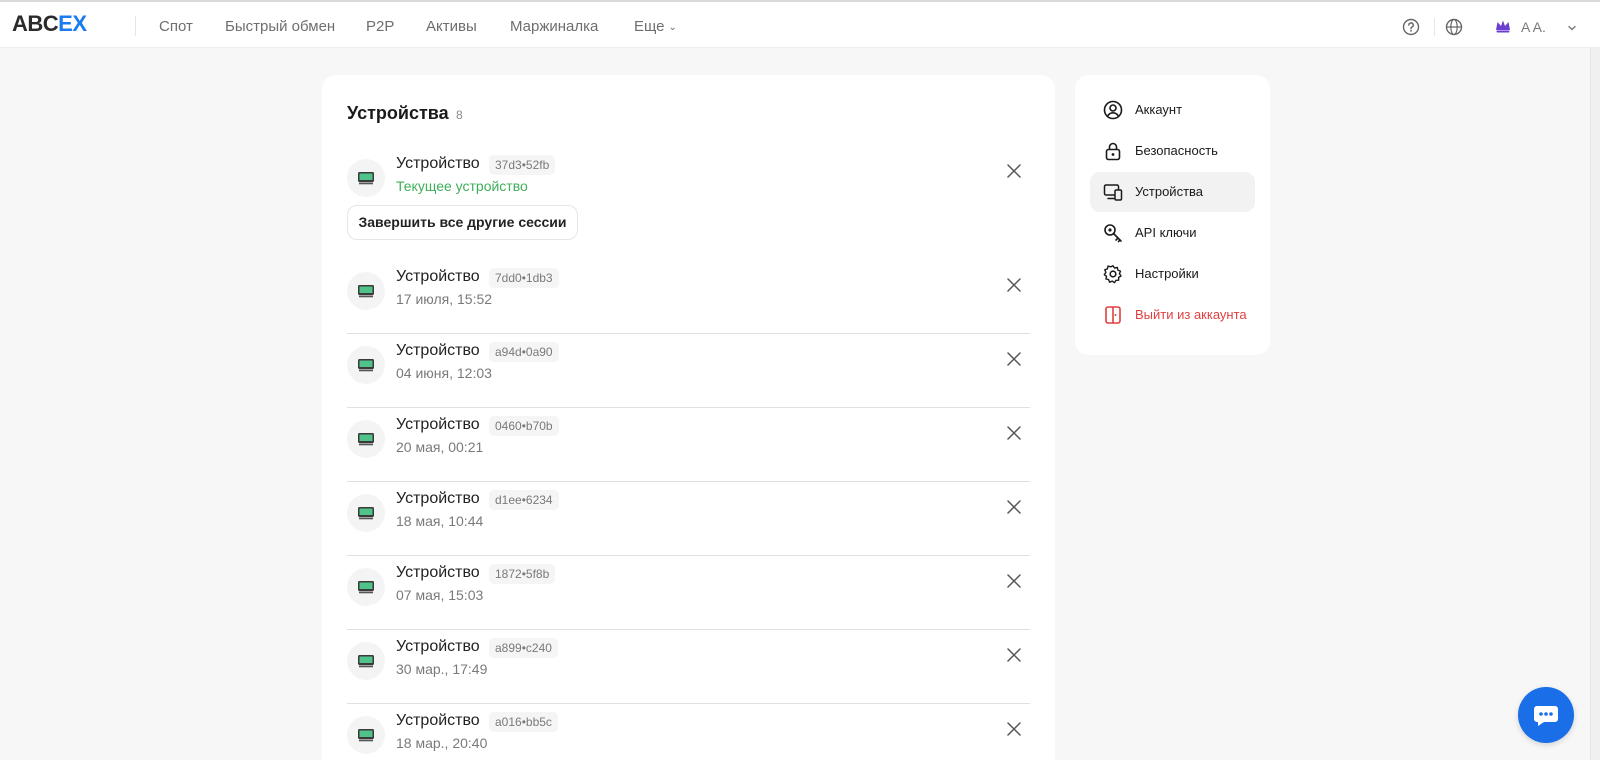 The image size is (1600, 760). Describe the element at coordinates (1166, 232) in the screenshot. I see `sidebar-item-label: API ключи` at that location.